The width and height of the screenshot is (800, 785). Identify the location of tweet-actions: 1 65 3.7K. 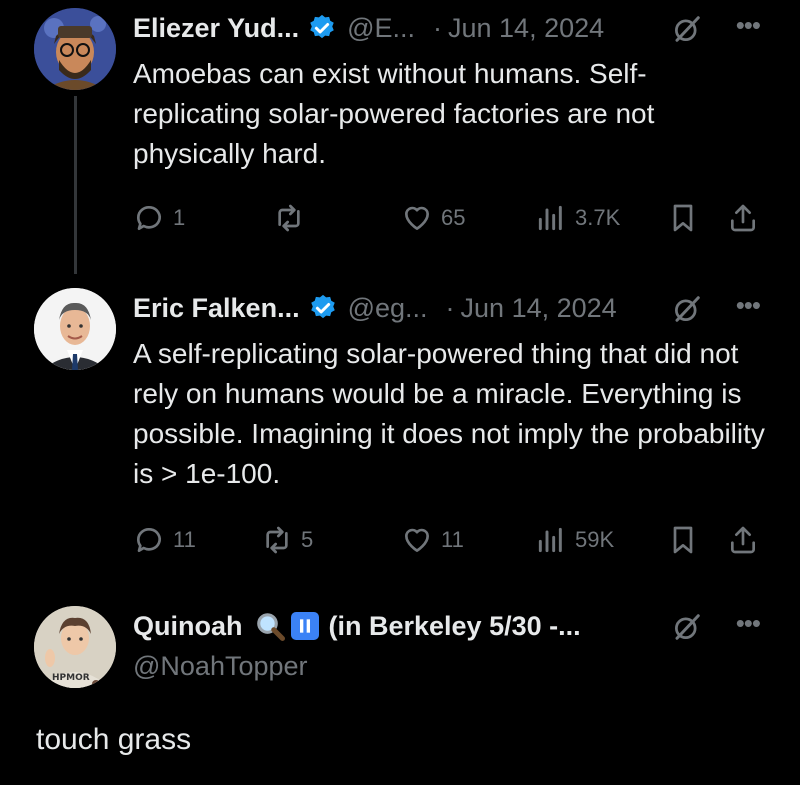
(453, 218).